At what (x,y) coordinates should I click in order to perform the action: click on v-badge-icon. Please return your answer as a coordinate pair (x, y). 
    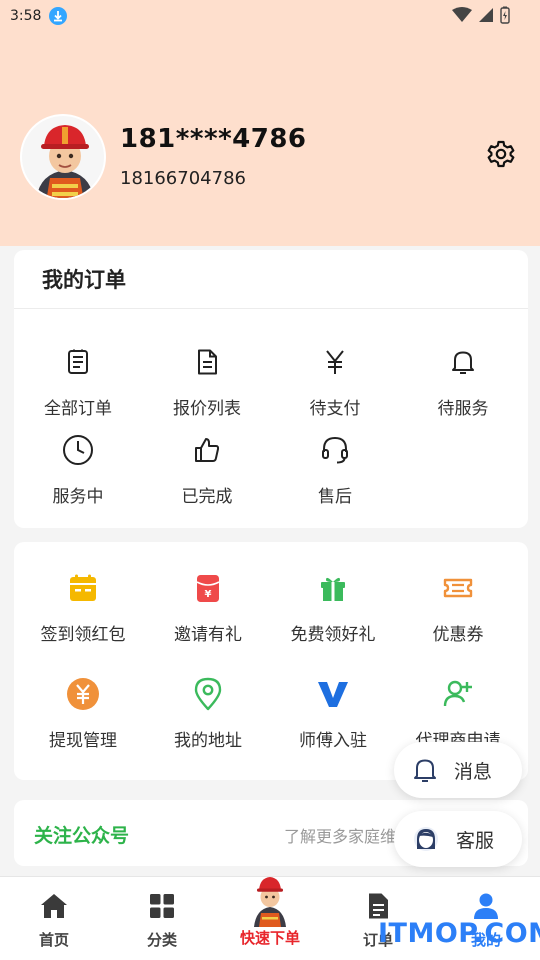
    Looking at the image, I should click on (333, 694).